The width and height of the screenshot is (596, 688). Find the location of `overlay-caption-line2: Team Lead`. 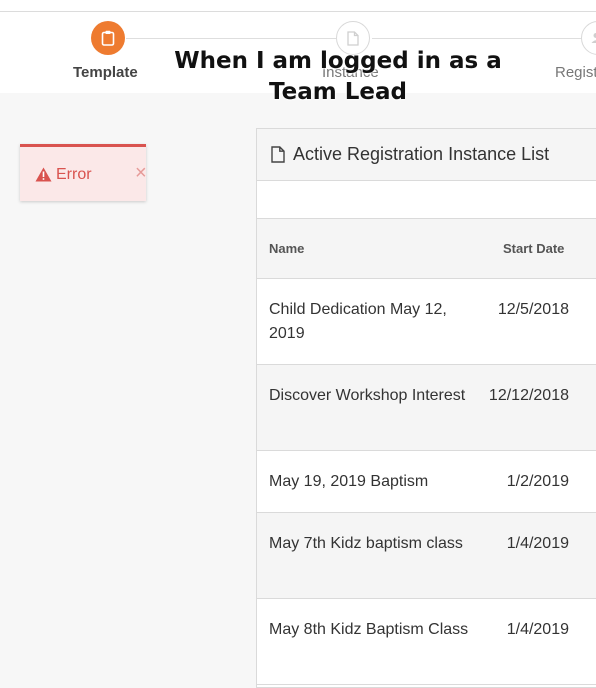

overlay-caption-line2: Team Lead is located at coordinates (338, 92).